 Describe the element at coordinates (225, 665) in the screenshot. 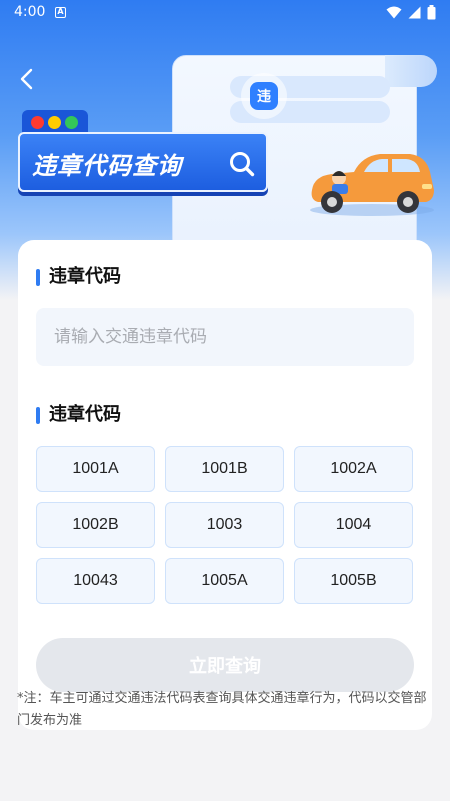

I see `query-now-button: 立即查询` at that location.